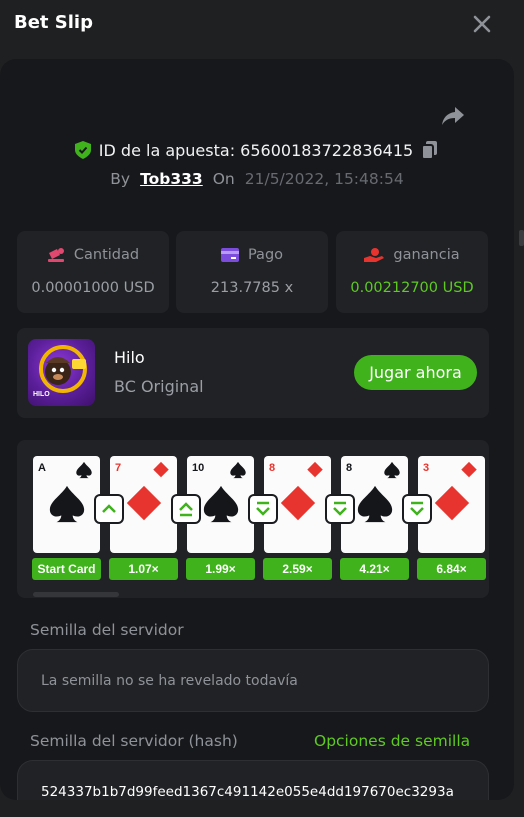 The image size is (524, 817). I want to click on multiplier-badge: 1.99×, so click(220, 569).